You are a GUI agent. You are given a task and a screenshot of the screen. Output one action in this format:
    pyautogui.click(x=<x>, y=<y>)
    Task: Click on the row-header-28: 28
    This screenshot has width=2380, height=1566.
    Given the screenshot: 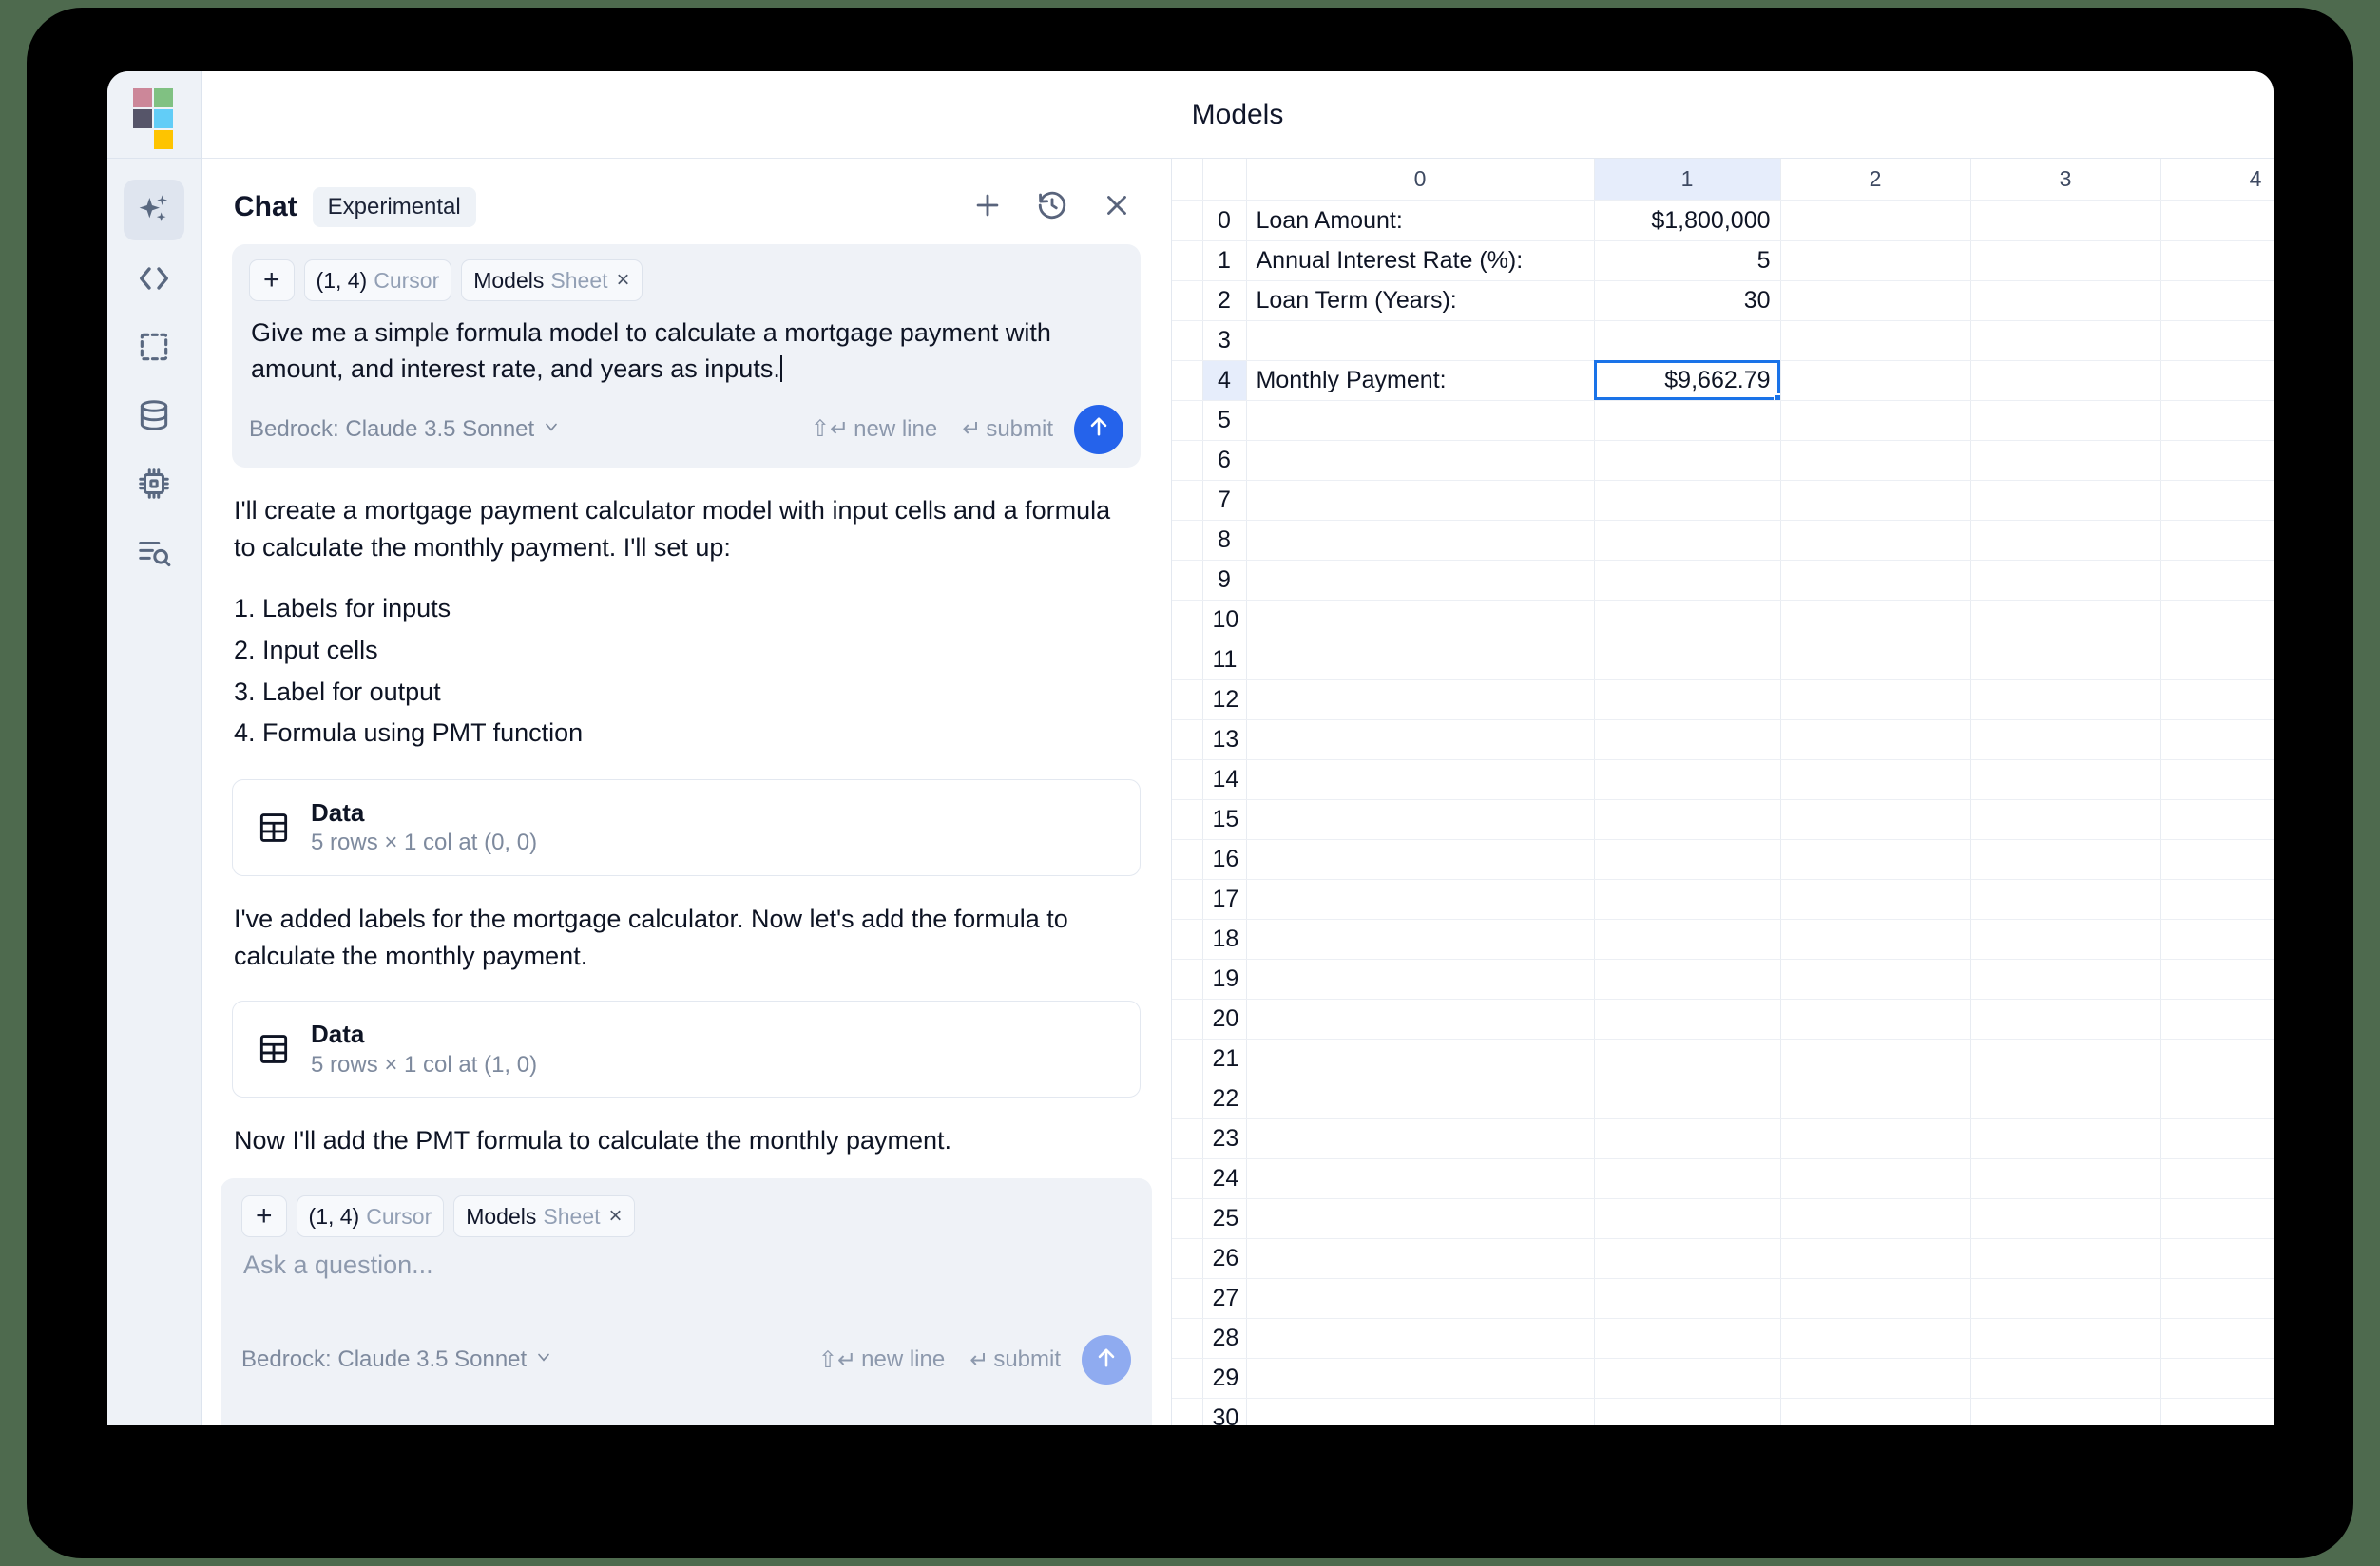 What is the action you would take?
    pyautogui.click(x=1224, y=1339)
    